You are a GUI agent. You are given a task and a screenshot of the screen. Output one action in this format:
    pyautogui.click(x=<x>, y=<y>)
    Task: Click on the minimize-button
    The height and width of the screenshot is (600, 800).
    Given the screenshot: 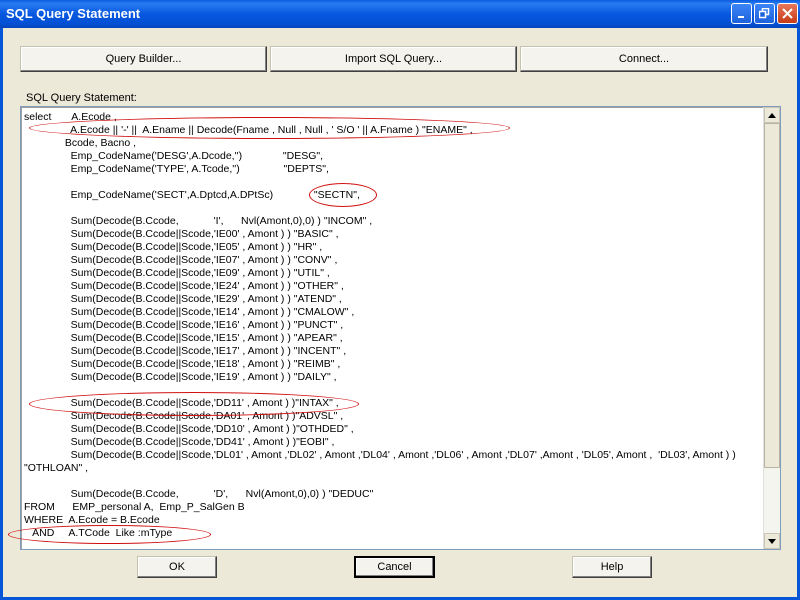 What is the action you would take?
    pyautogui.click(x=741, y=13)
    